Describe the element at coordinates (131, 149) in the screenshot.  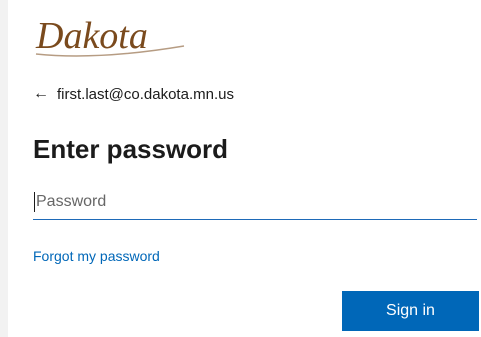
I see `page-title: Enter password` at that location.